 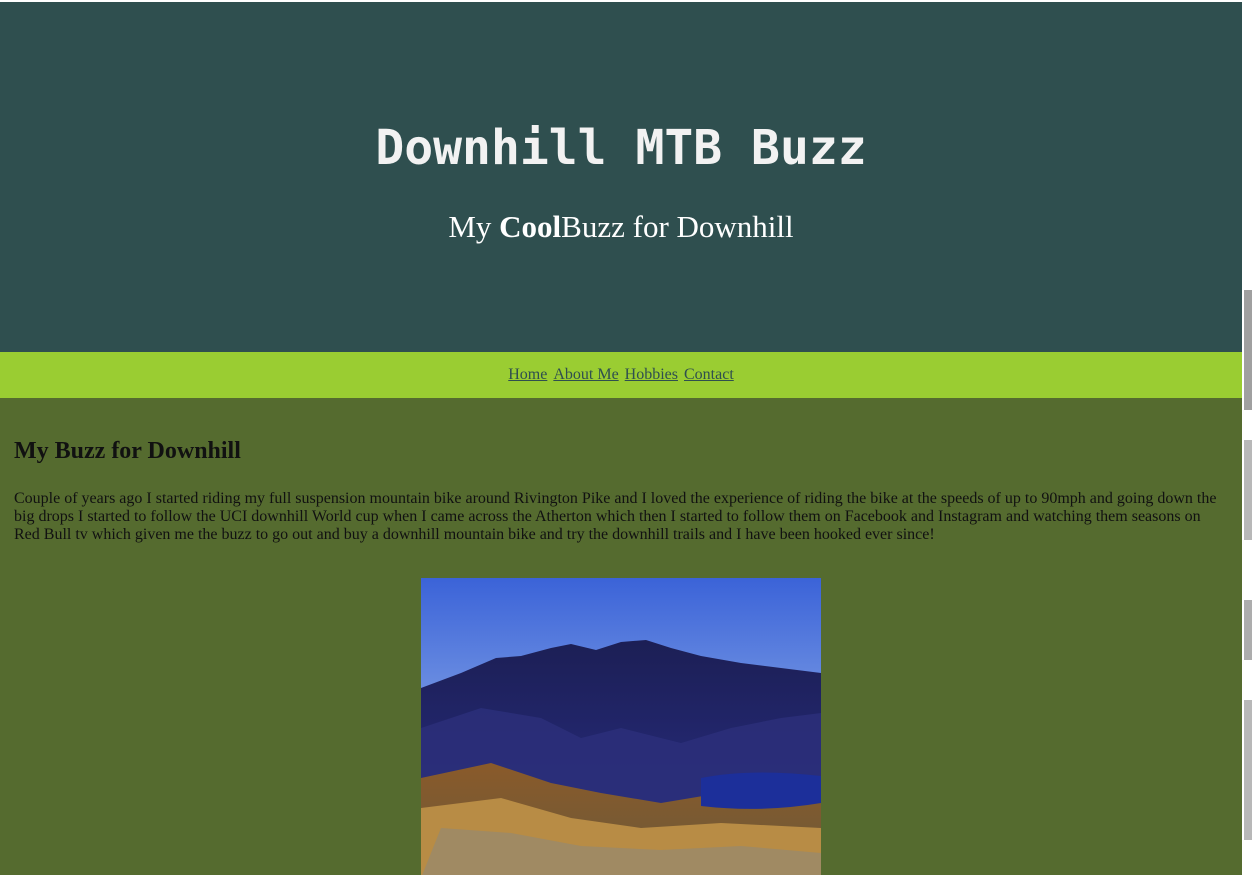 I want to click on nav-link-contact: Contact, so click(x=709, y=374).